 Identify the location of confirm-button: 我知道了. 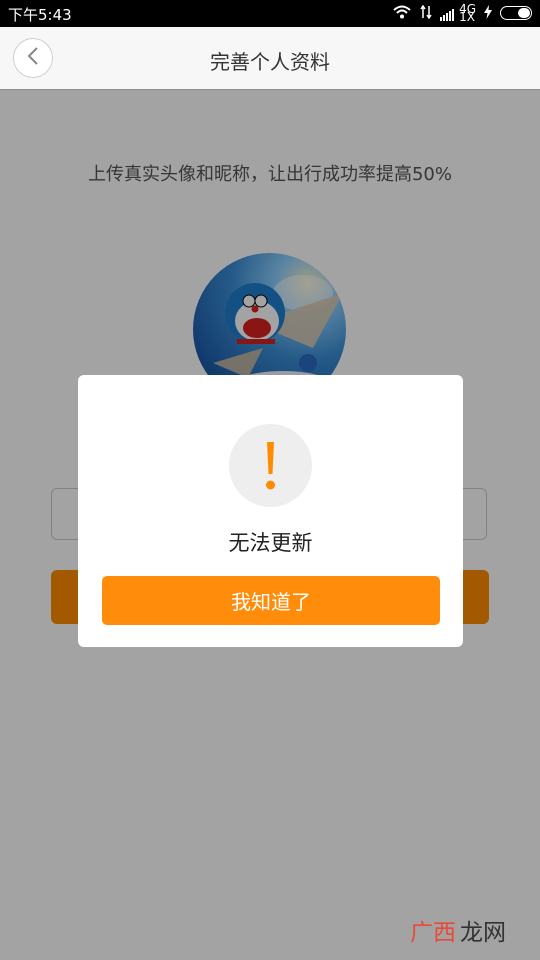
(271, 600).